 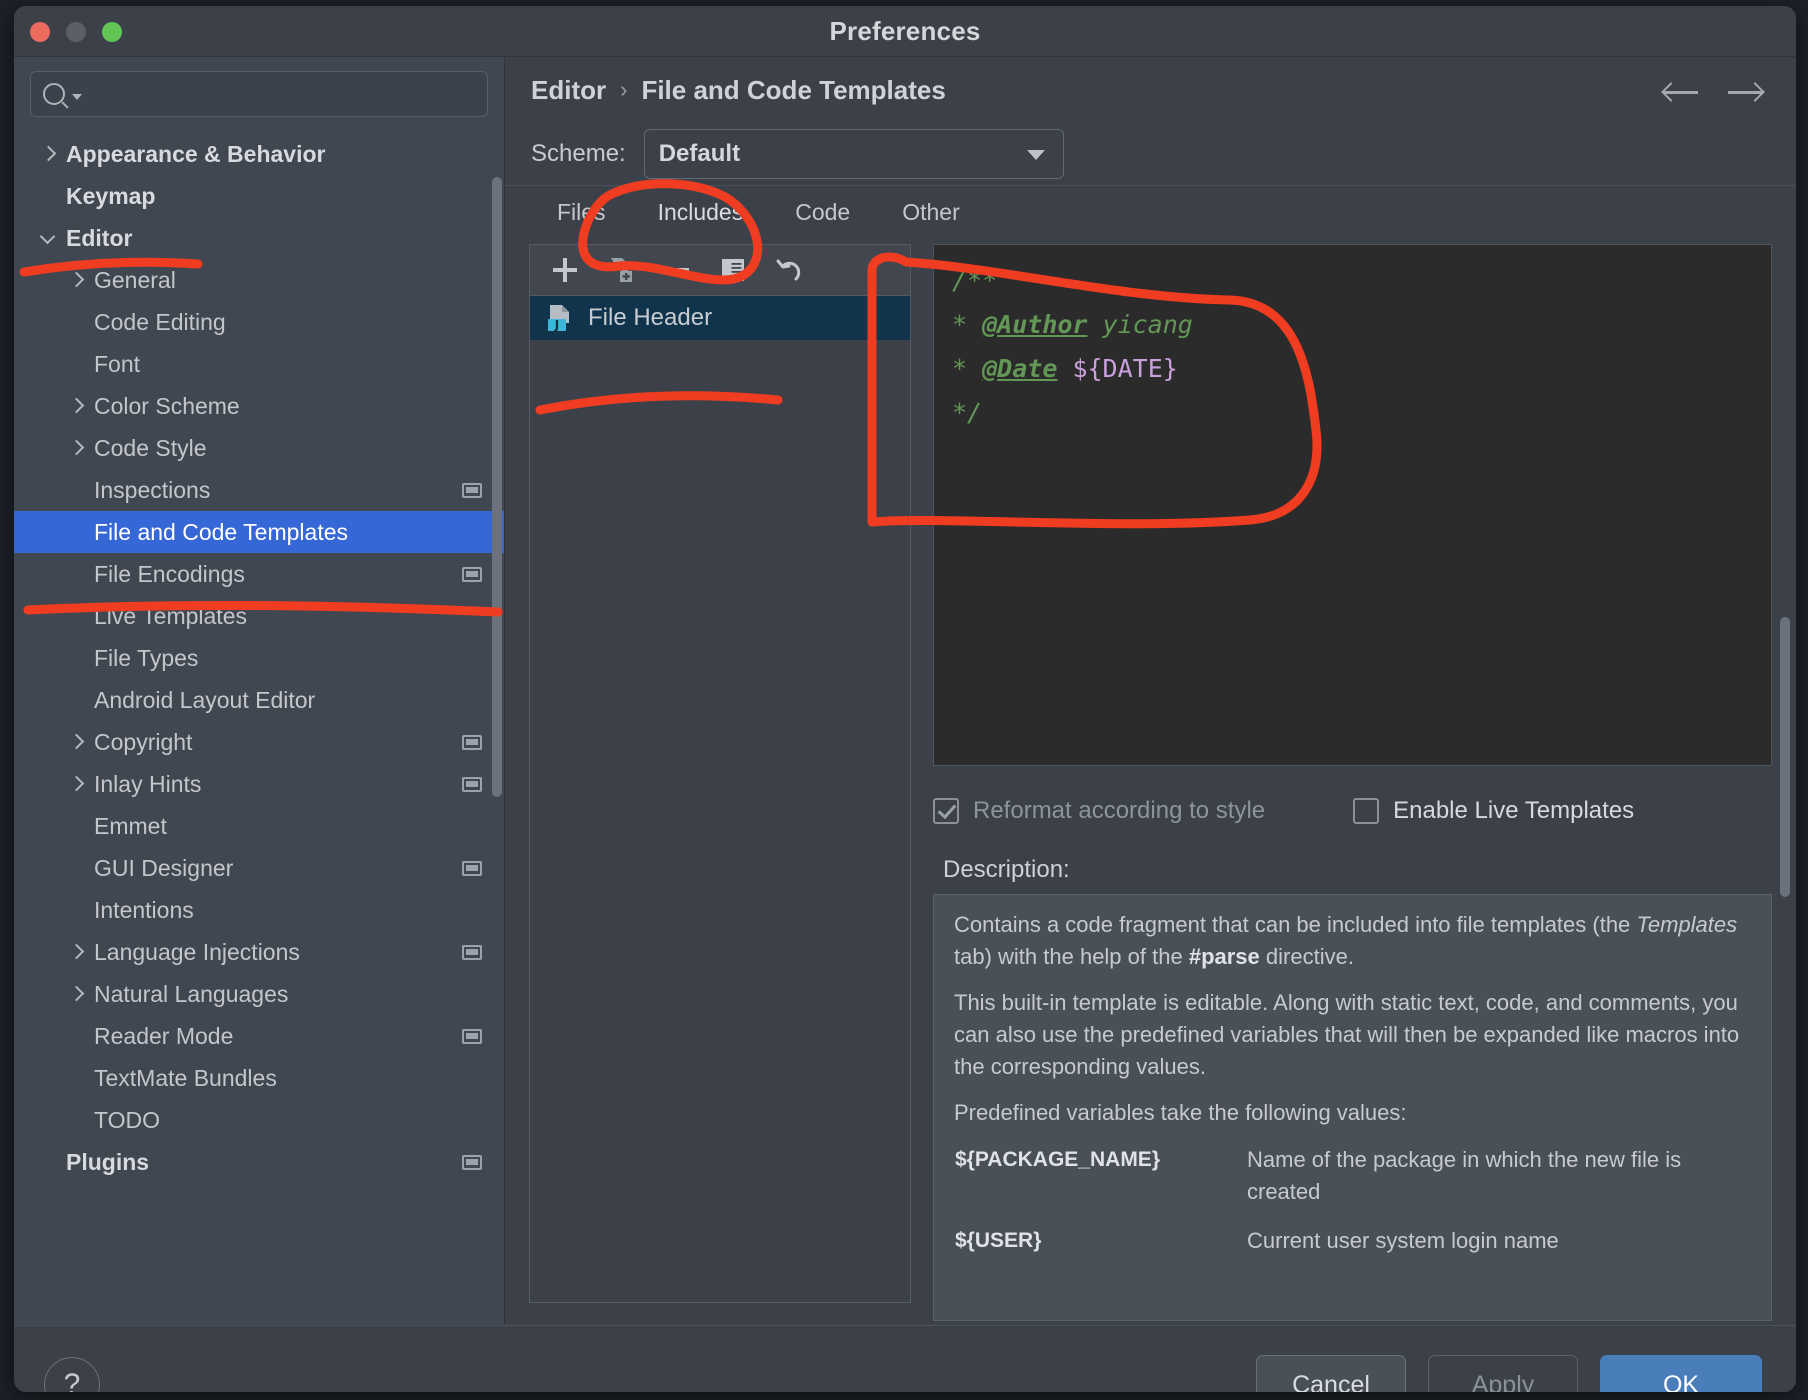 I want to click on sidebar-item-label: File Encodings, so click(x=169, y=573).